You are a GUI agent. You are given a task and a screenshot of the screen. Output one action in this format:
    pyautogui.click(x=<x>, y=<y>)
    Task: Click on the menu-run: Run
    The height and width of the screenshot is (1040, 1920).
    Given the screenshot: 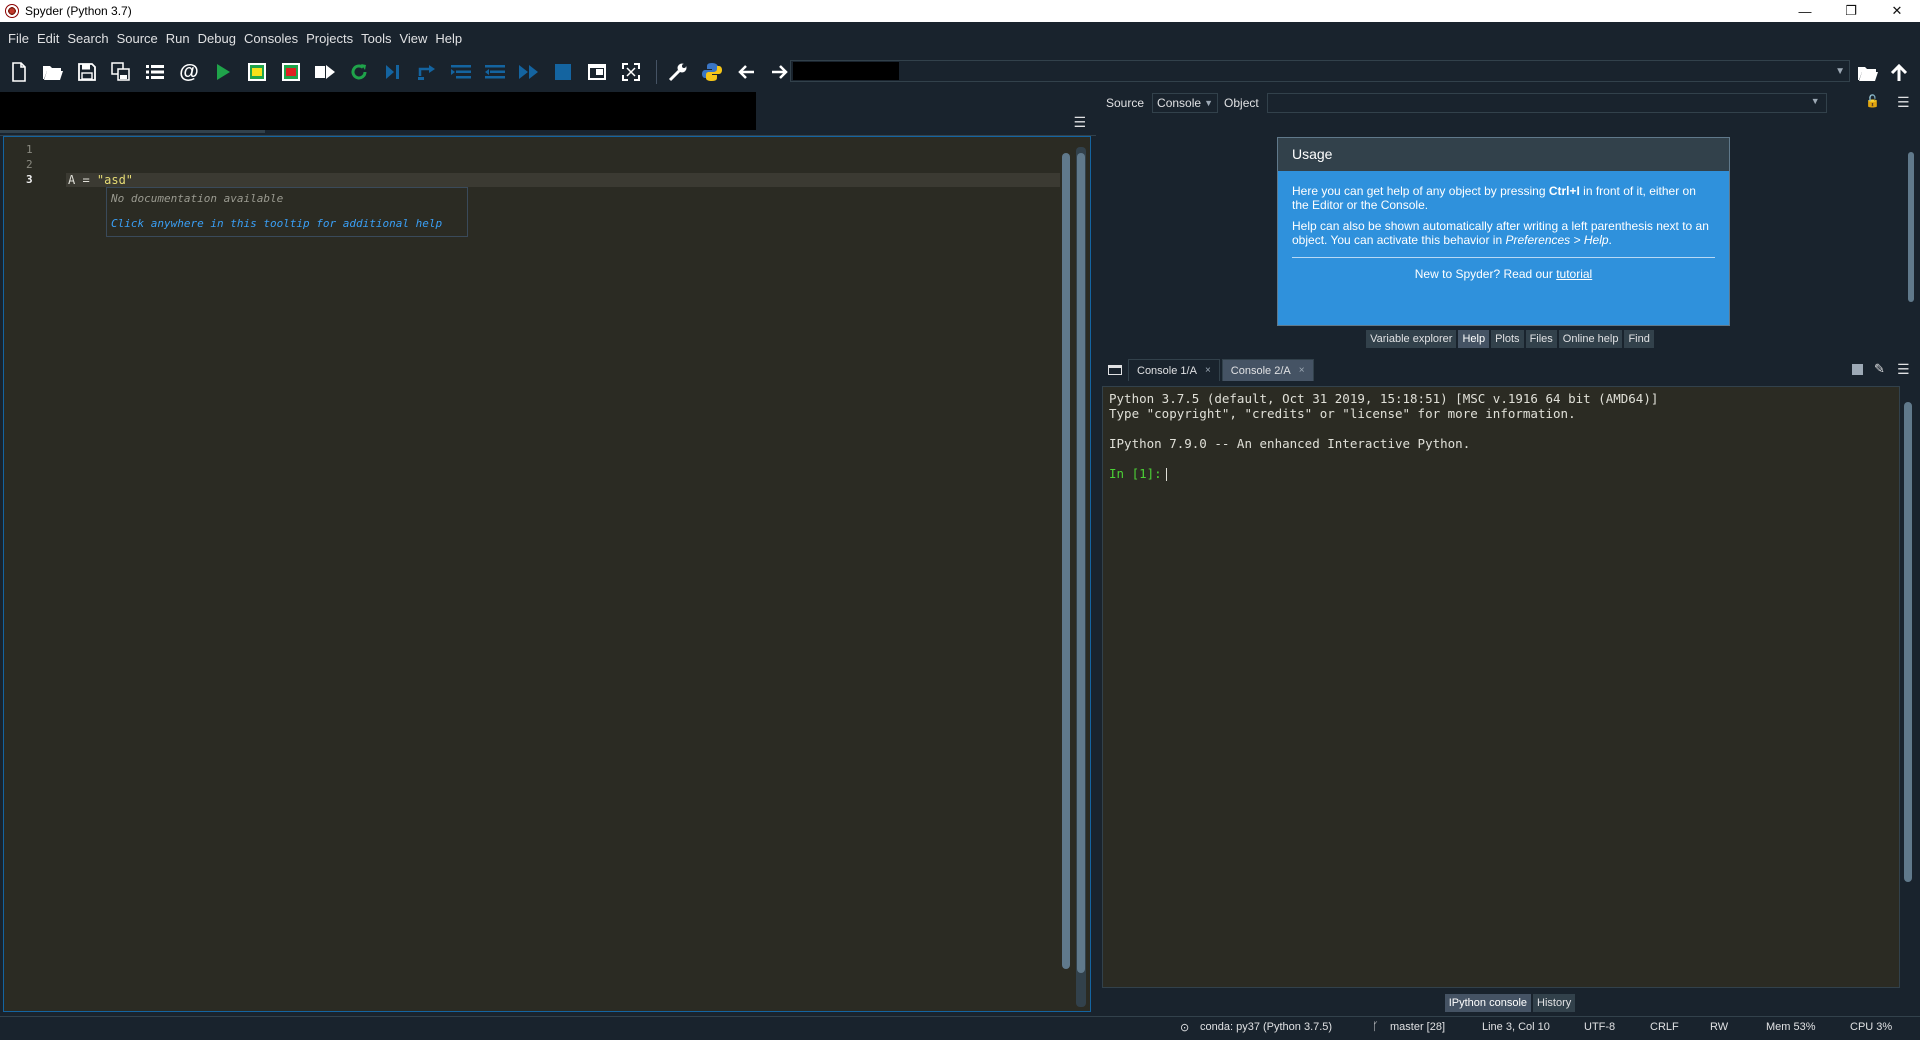 What is the action you would take?
    pyautogui.click(x=178, y=38)
    